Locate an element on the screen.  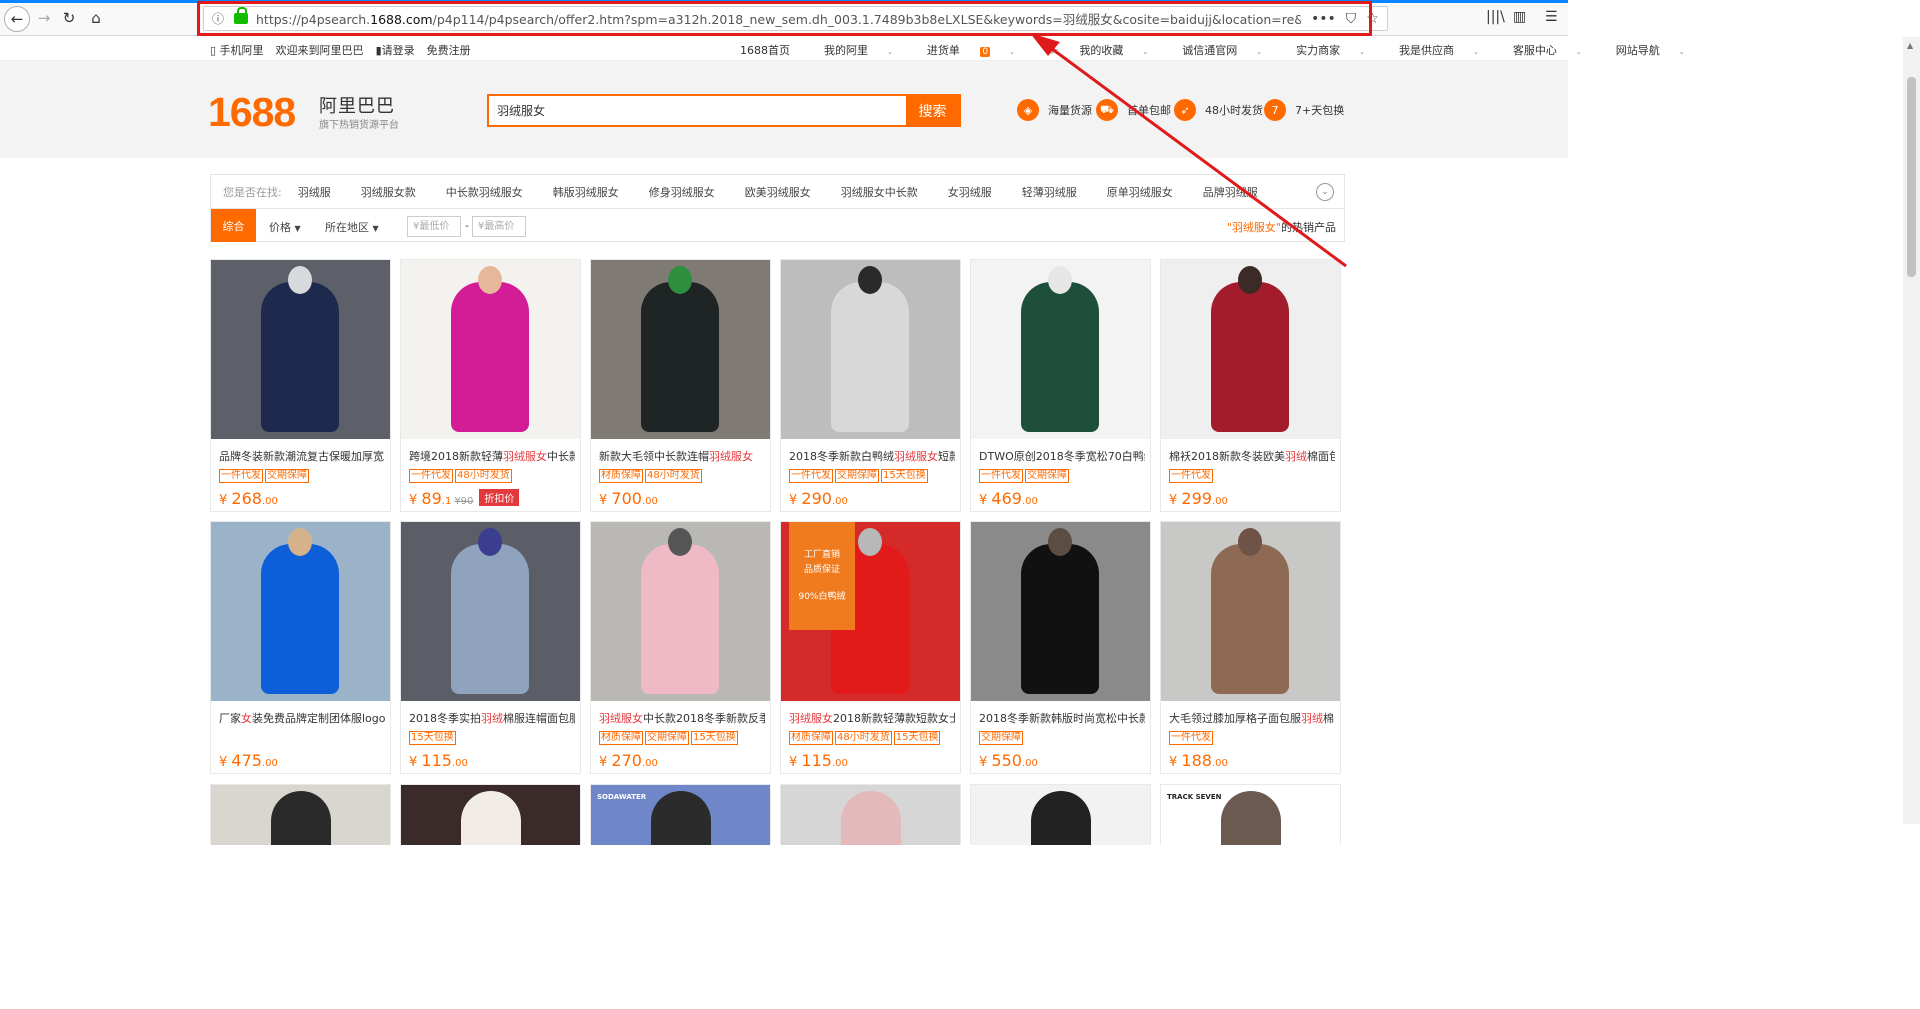
scroll-thumb is located at coordinates (1911, 177).